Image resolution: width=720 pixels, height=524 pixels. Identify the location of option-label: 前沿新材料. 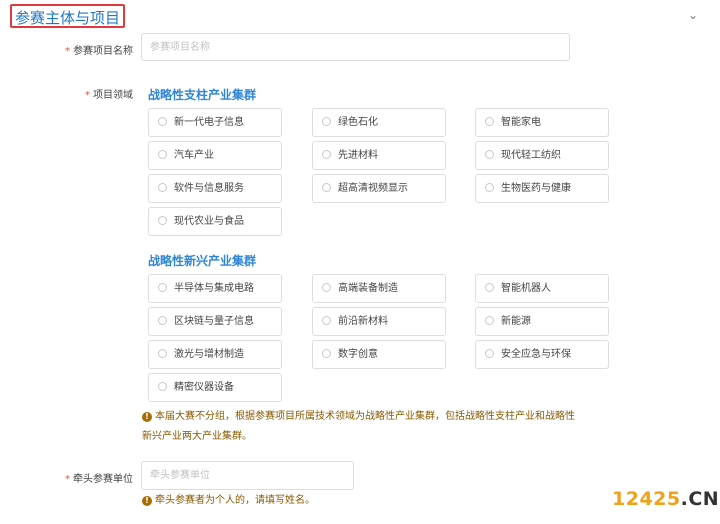
(363, 321).